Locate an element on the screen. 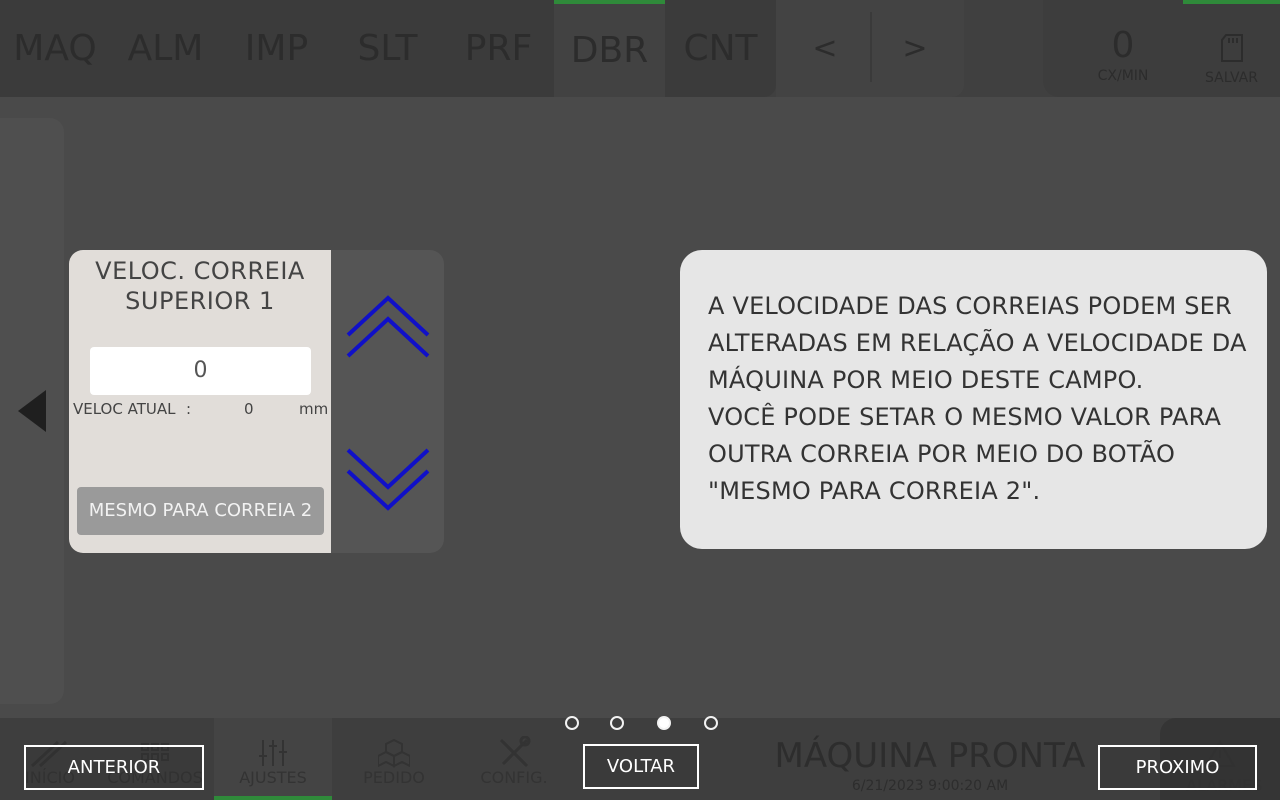 Image resolution: width=1280 pixels, height=800 pixels. save-button: SALVAR is located at coordinates (1231, 48).